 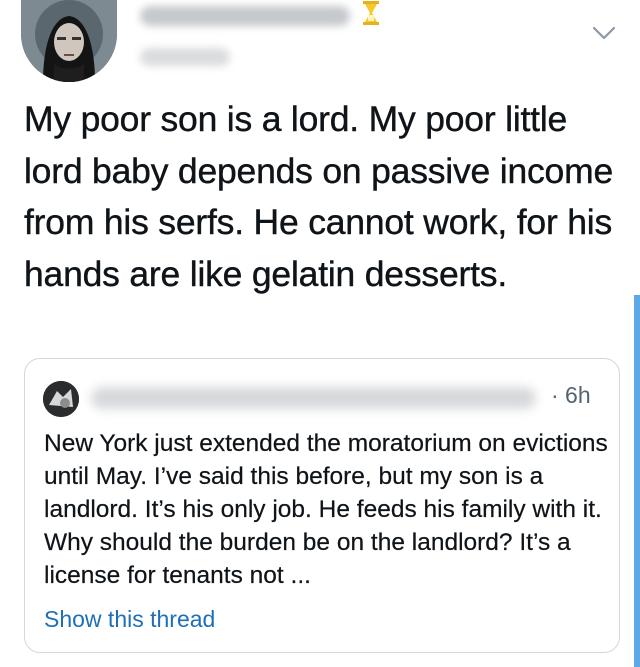 I want to click on scrollbar, so click(x=637, y=481).